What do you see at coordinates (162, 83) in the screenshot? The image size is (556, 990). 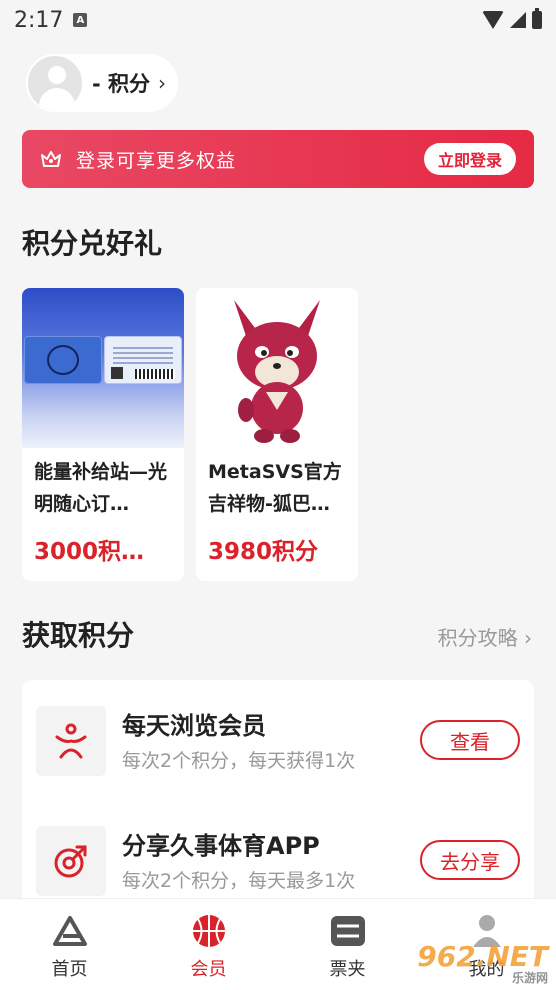 I see `chevron-right-icon: ›` at bounding box center [162, 83].